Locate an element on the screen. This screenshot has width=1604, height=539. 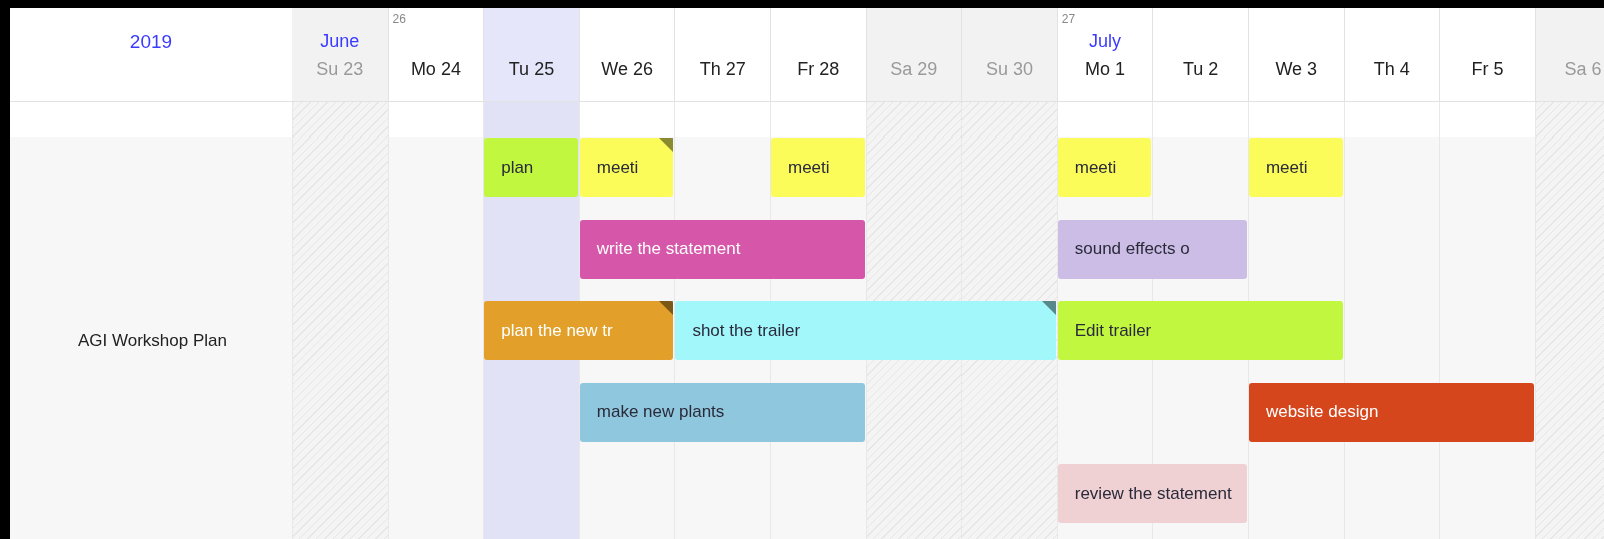
event-bar: plan is located at coordinates (531, 167).